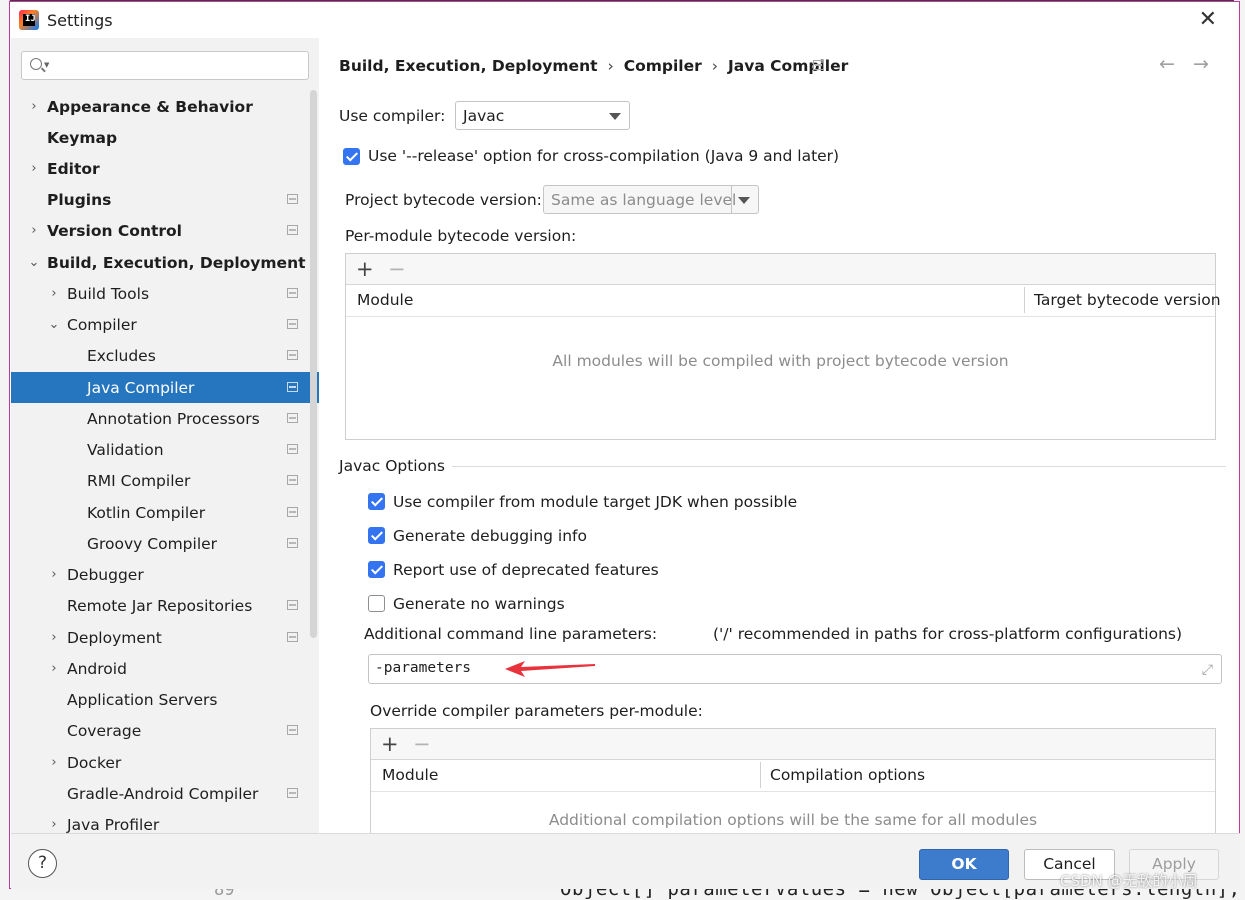 The image size is (1245, 900). What do you see at coordinates (165, 605) in the screenshot?
I see `sidebar-item-remote-jar-repositories: Remote Jar Repositories` at bounding box center [165, 605].